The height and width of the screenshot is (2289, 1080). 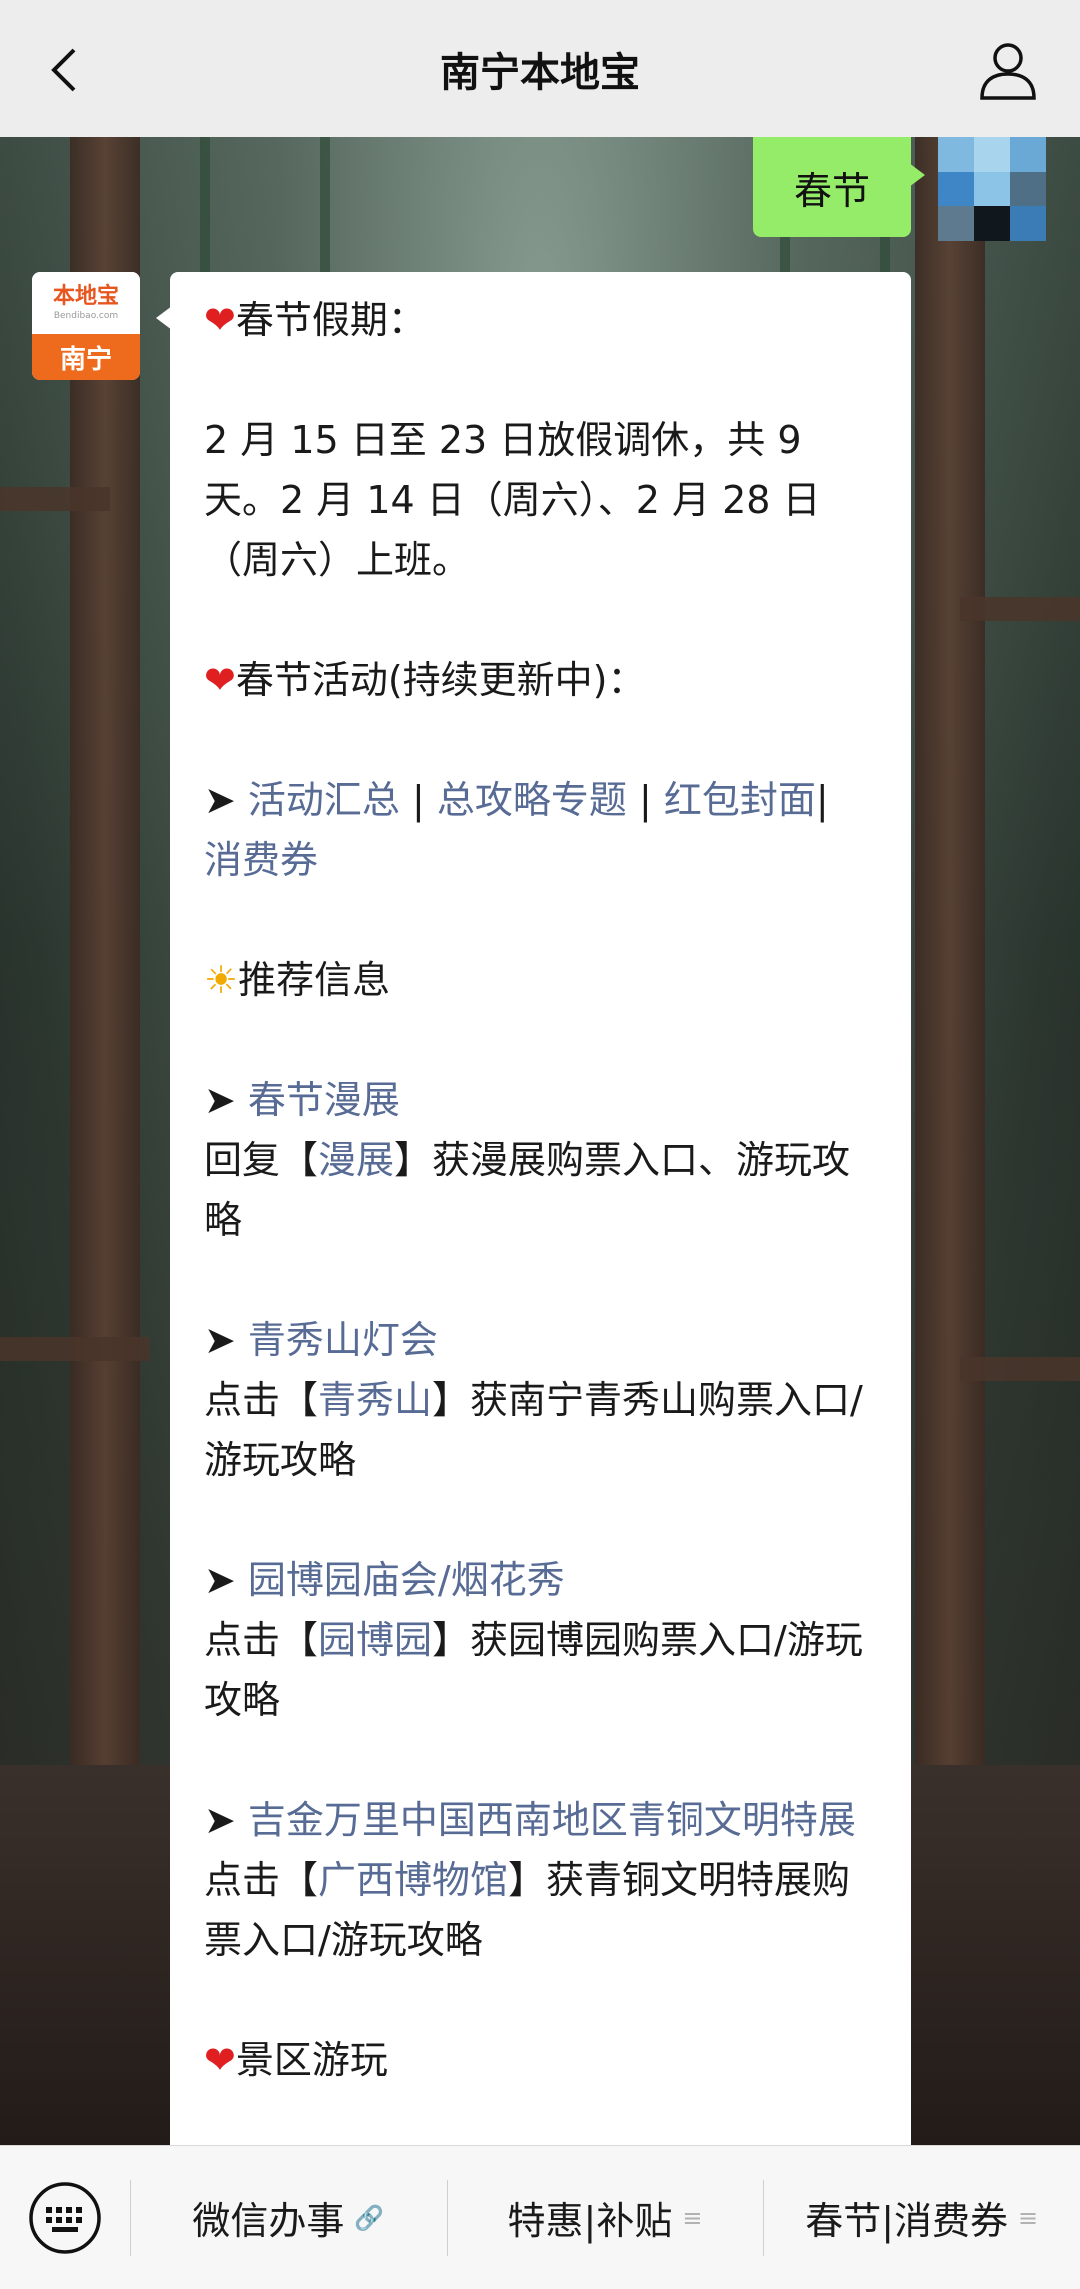 I want to click on link-activity-summary: 活动汇总, so click(x=324, y=800).